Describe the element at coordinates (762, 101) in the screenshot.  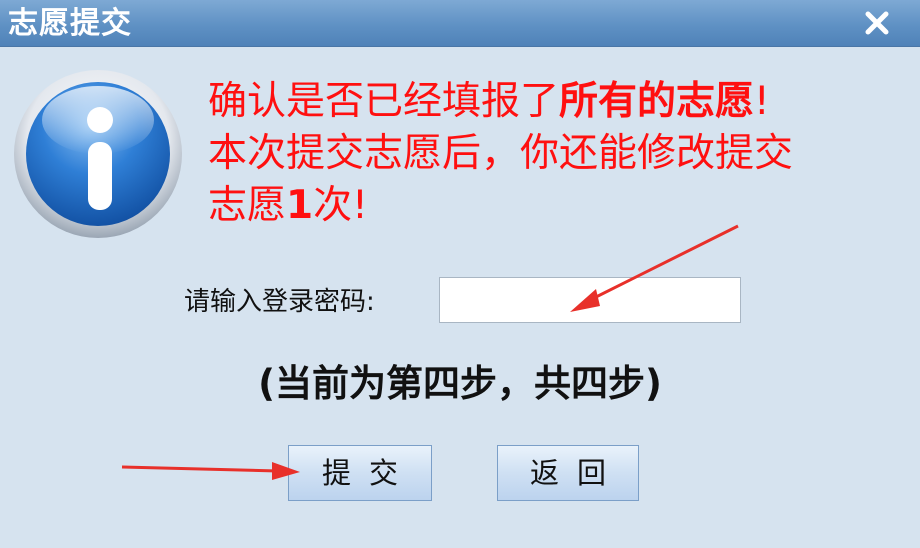
I see `message-text: !` at that location.